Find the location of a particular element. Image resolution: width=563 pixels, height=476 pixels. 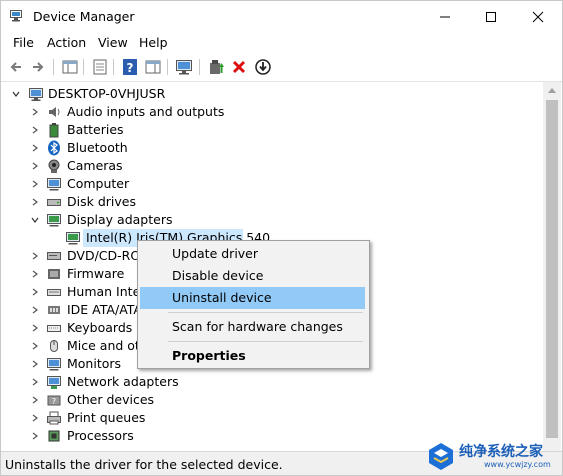

category-label: Other devices is located at coordinates (111, 399).